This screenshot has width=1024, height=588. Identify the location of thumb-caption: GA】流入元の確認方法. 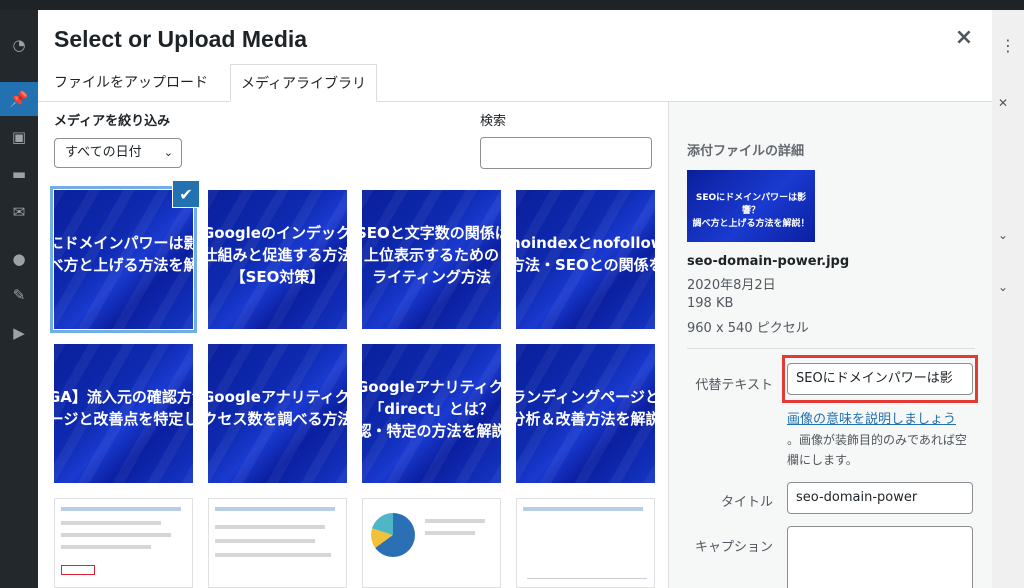
(123, 397).